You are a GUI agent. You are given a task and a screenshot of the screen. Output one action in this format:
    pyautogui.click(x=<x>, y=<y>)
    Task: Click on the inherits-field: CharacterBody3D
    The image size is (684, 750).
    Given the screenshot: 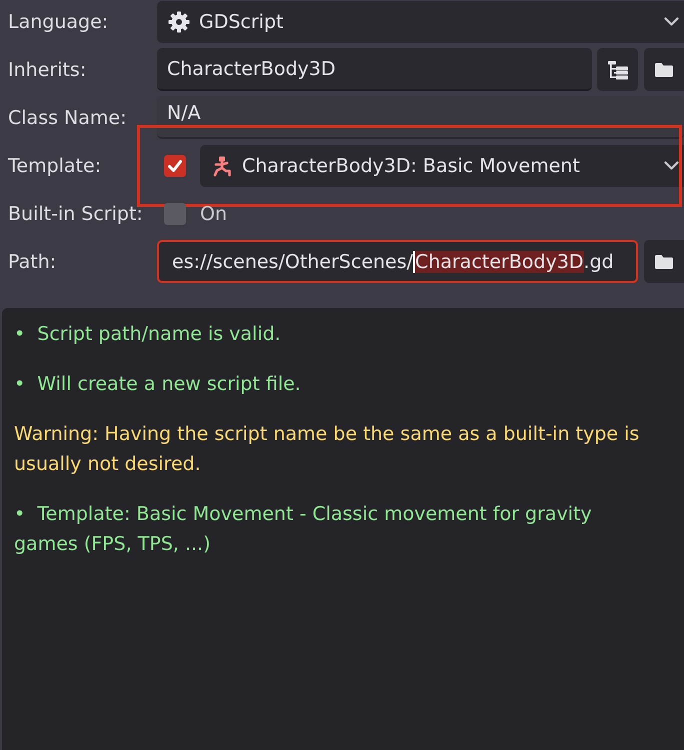 What is the action you would take?
    pyautogui.click(x=374, y=69)
    